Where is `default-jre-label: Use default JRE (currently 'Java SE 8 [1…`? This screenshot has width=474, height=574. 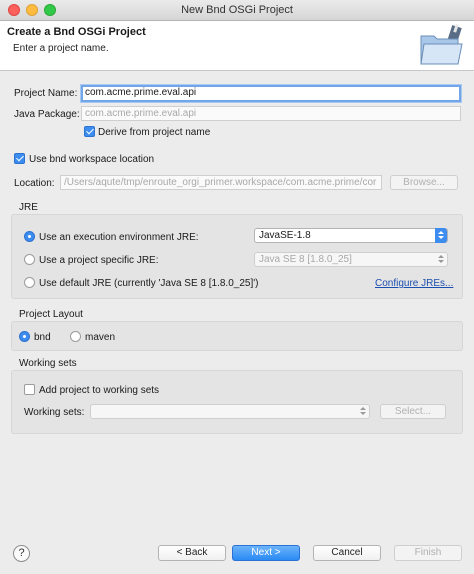
default-jre-label: Use default JRE (currently 'Java SE 8 [1… is located at coordinates (149, 283).